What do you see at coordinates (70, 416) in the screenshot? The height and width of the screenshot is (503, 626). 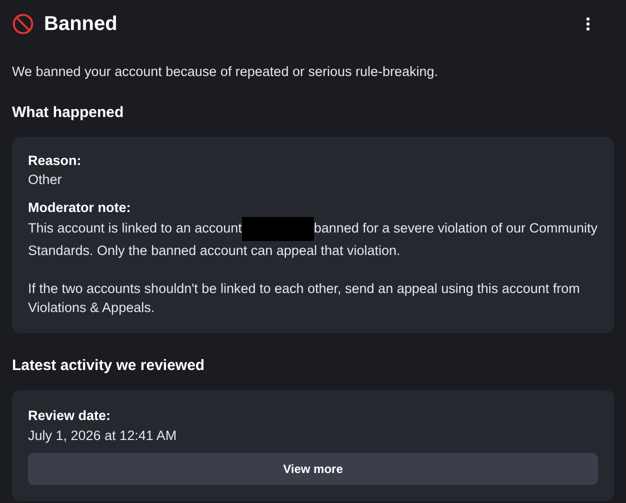 I see `review-date-label: Review date:` at bounding box center [70, 416].